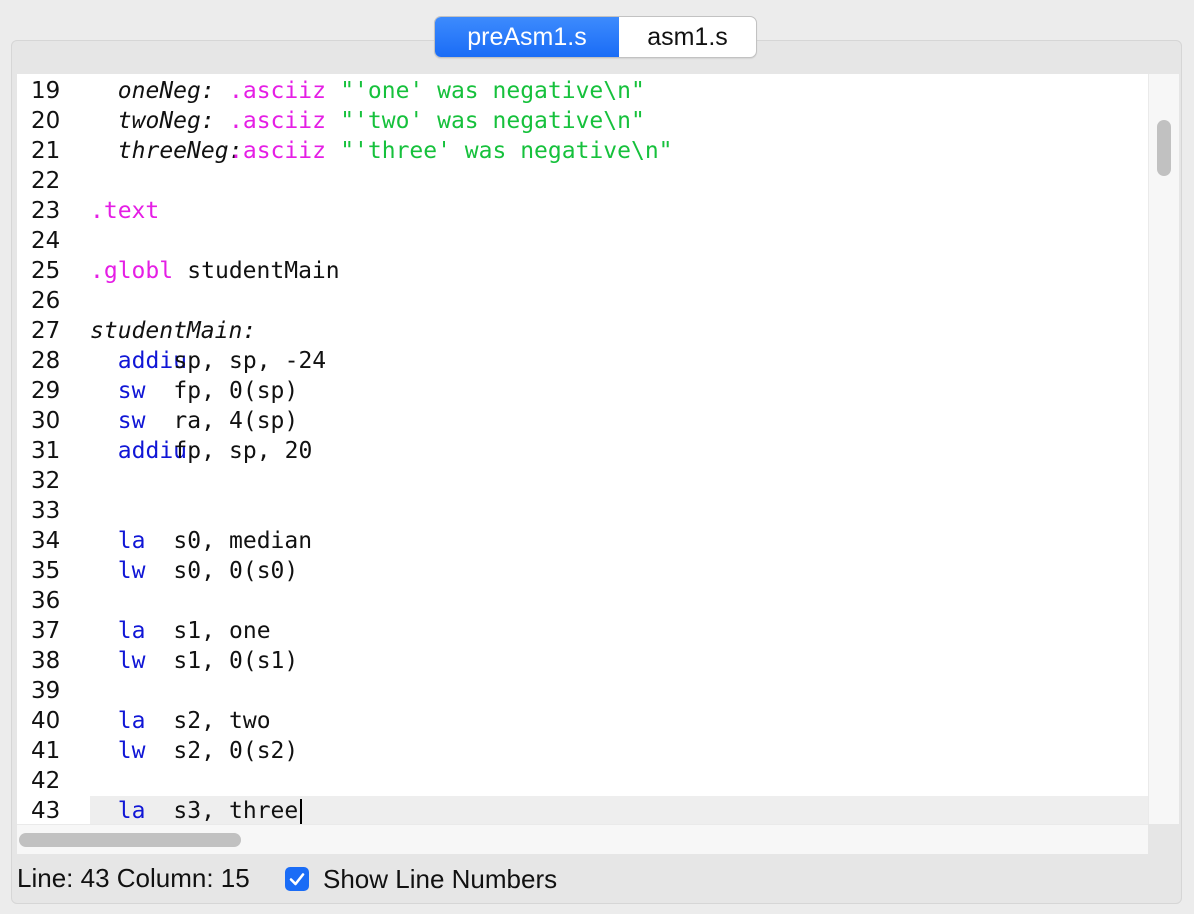 This screenshot has height=914, width=1194. I want to click on checkmark-icon, so click(297, 879).